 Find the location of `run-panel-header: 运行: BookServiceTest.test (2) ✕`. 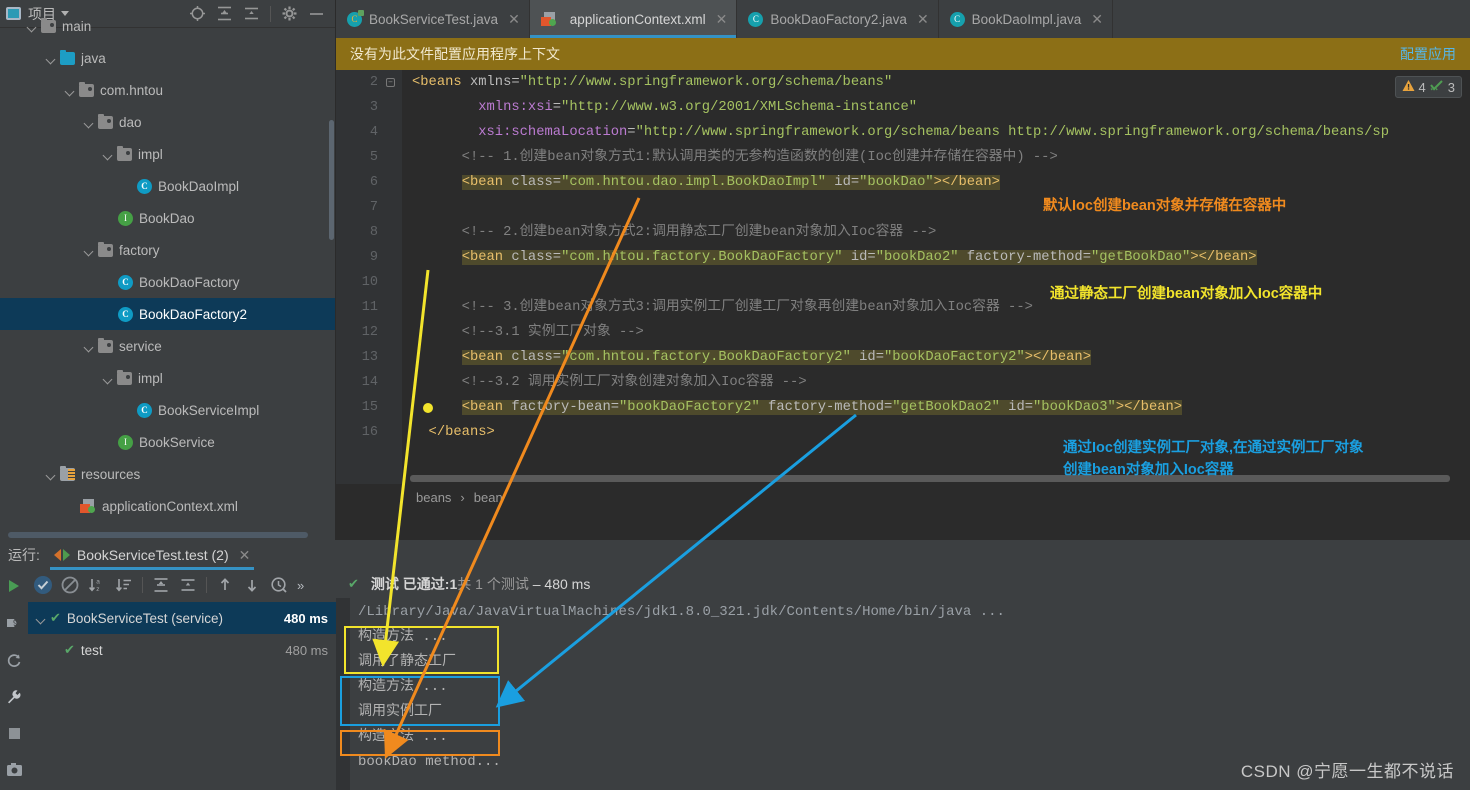

run-panel-header: 运行: BookServiceTest.test (2) ✕ is located at coordinates (735, 555).